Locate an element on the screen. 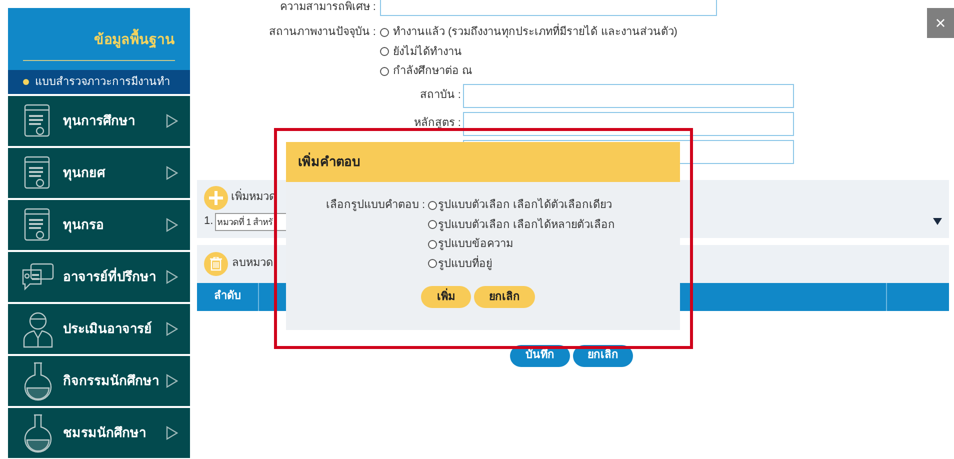  field-label: ความสามารถพิเศษ : is located at coordinates (327, 7).